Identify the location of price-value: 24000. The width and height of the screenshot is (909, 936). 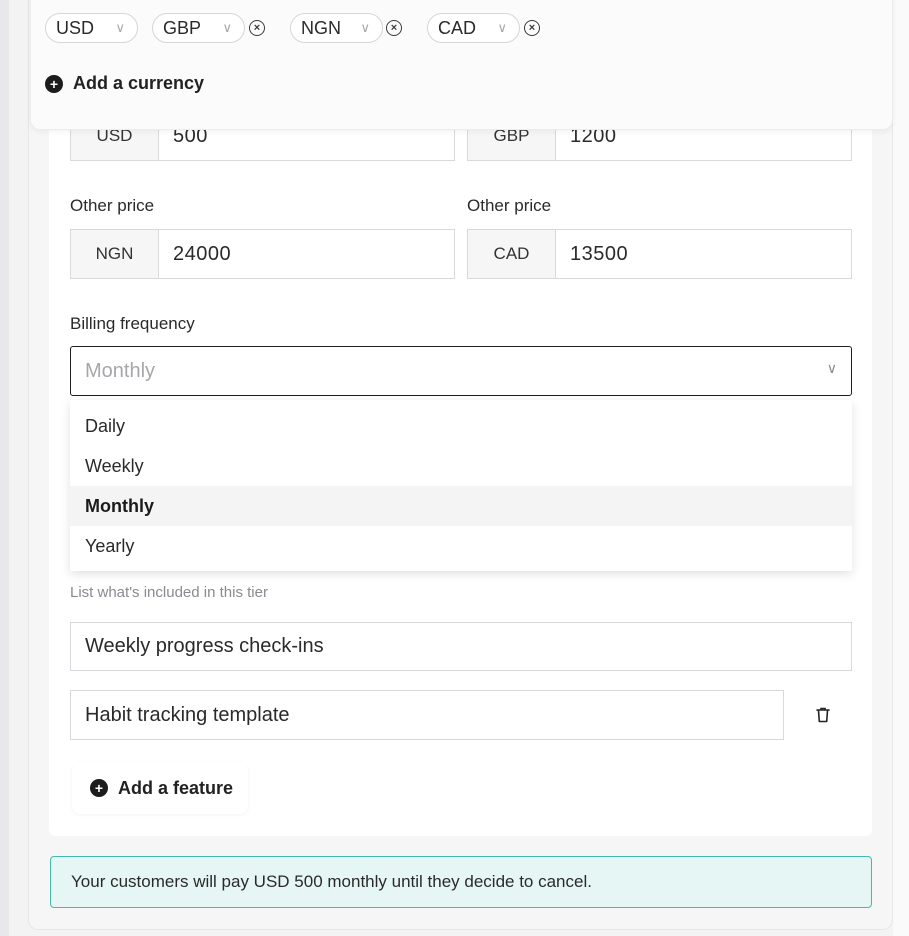
(195, 254).